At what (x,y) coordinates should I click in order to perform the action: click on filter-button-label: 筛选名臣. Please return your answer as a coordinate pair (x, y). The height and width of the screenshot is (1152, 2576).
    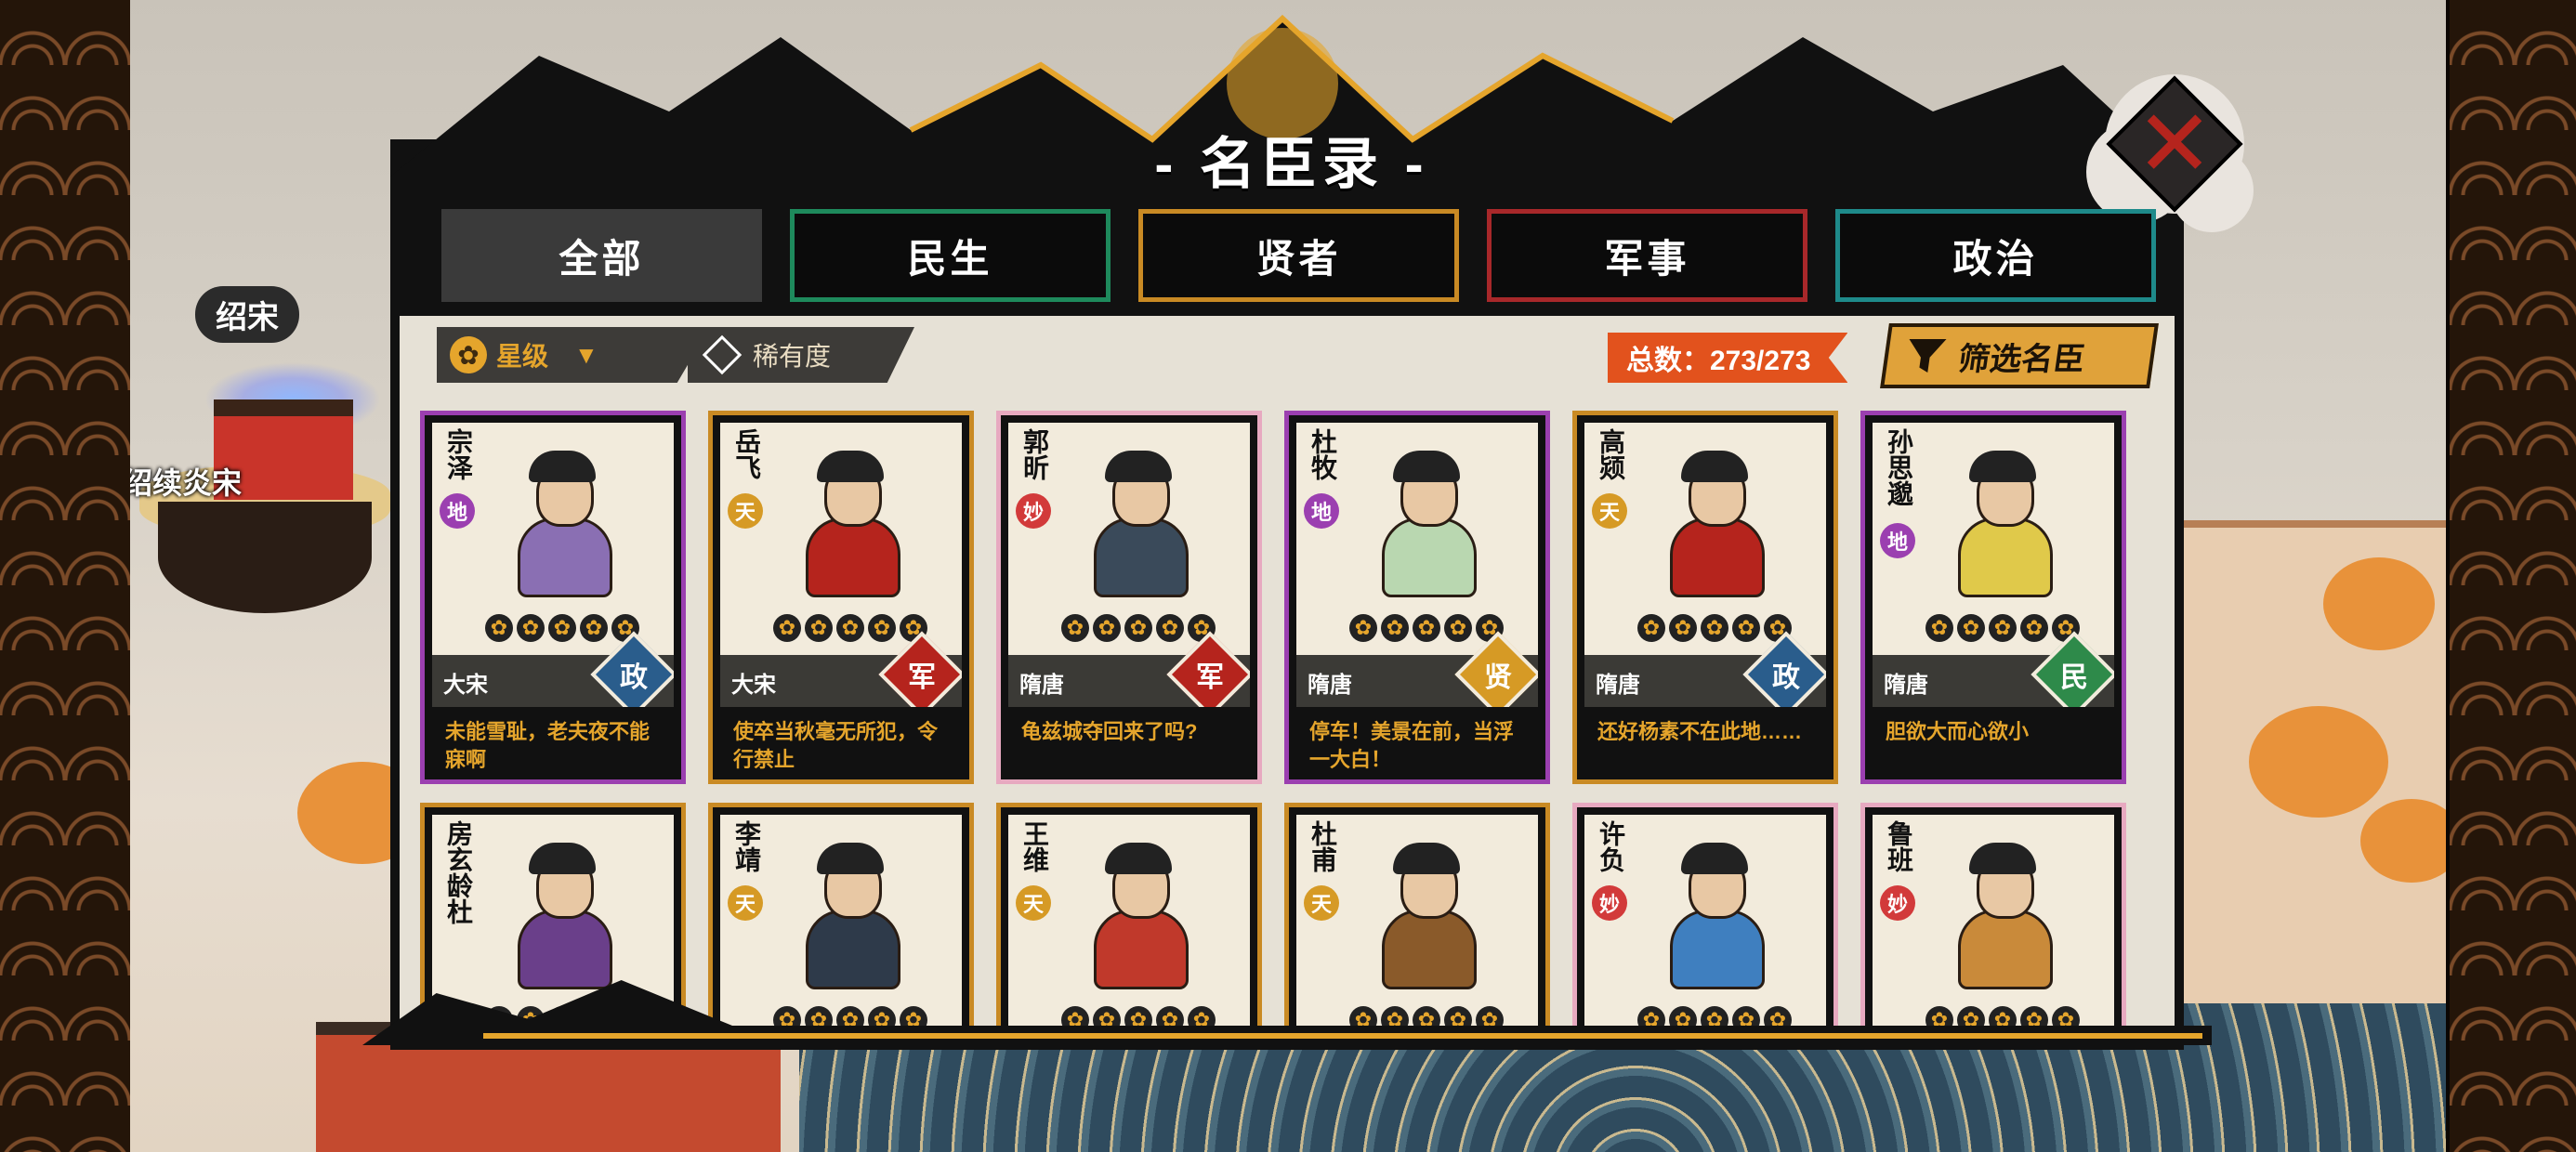
    Looking at the image, I should click on (2021, 359).